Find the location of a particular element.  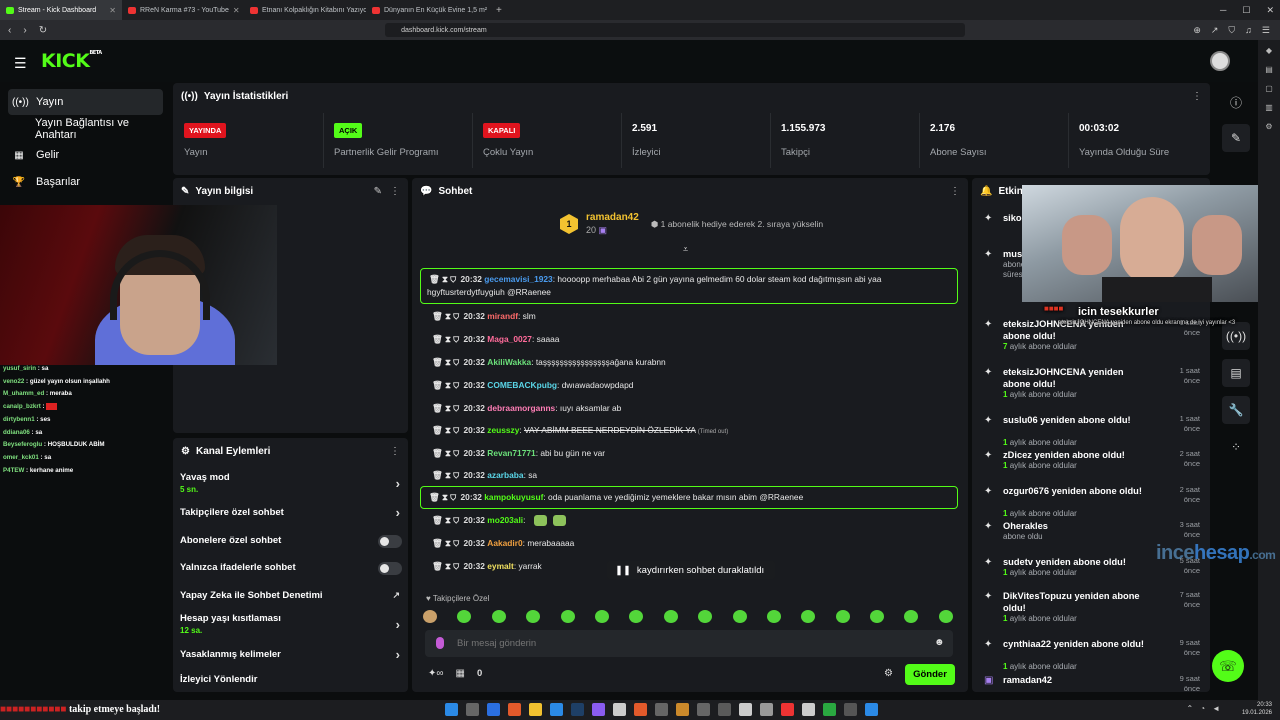

inventory-icon: ▦ is located at coordinates (460, 673).